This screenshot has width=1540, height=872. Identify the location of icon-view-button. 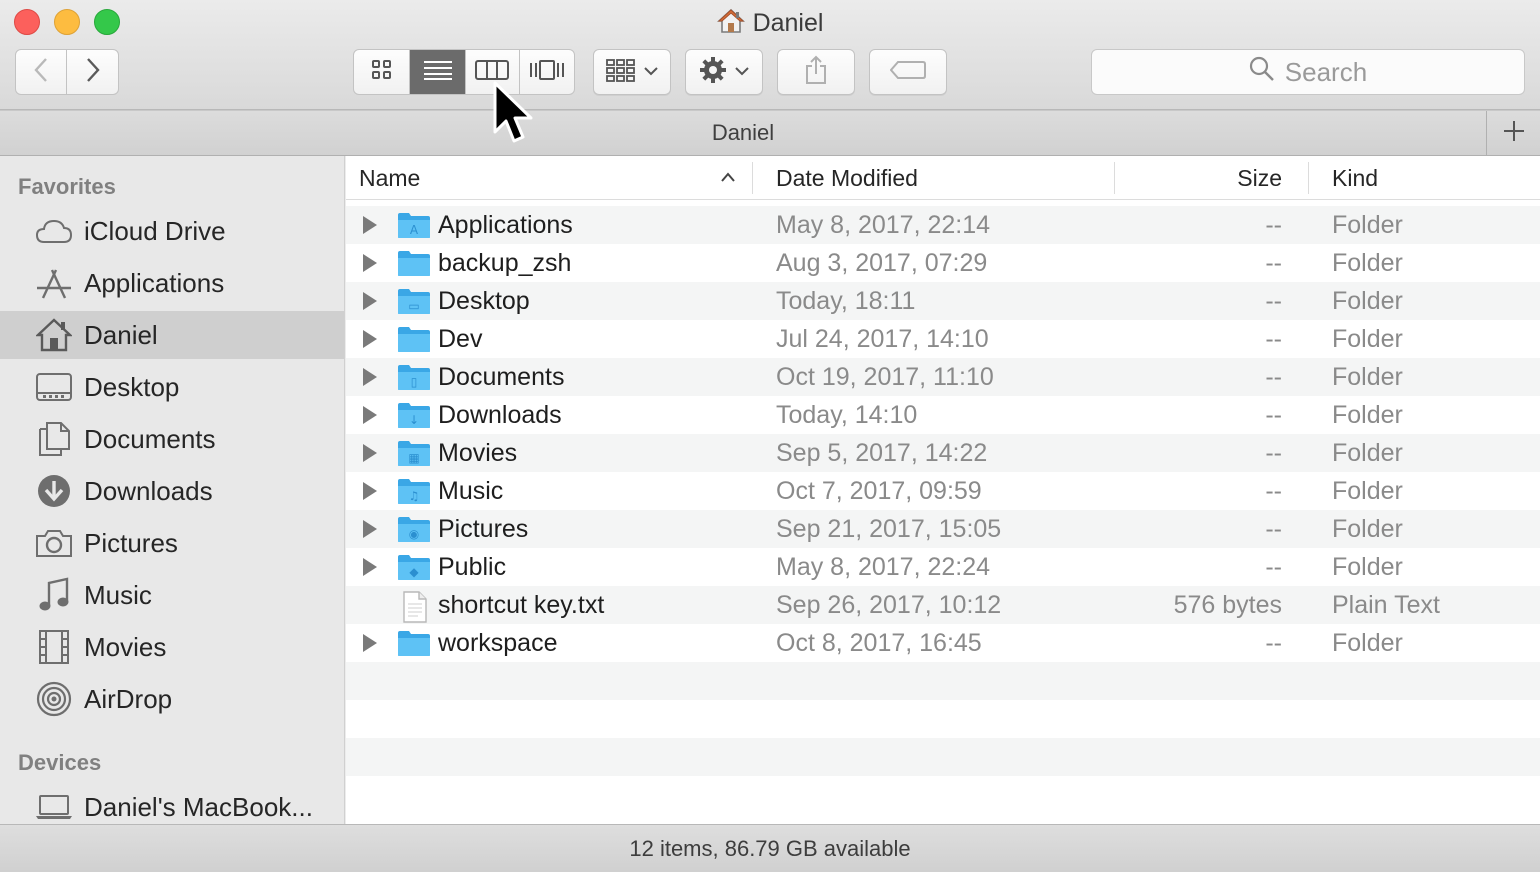
(382, 72).